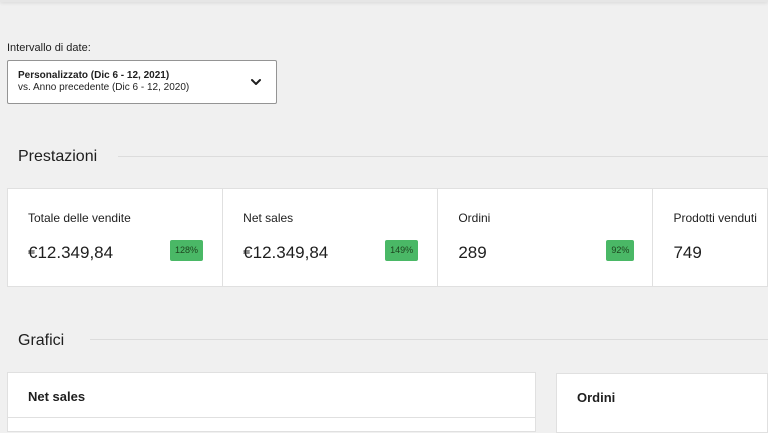  I want to click on date-range-primary: Personalizzato (Dic 6 - 12, 2021), so click(94, 75).